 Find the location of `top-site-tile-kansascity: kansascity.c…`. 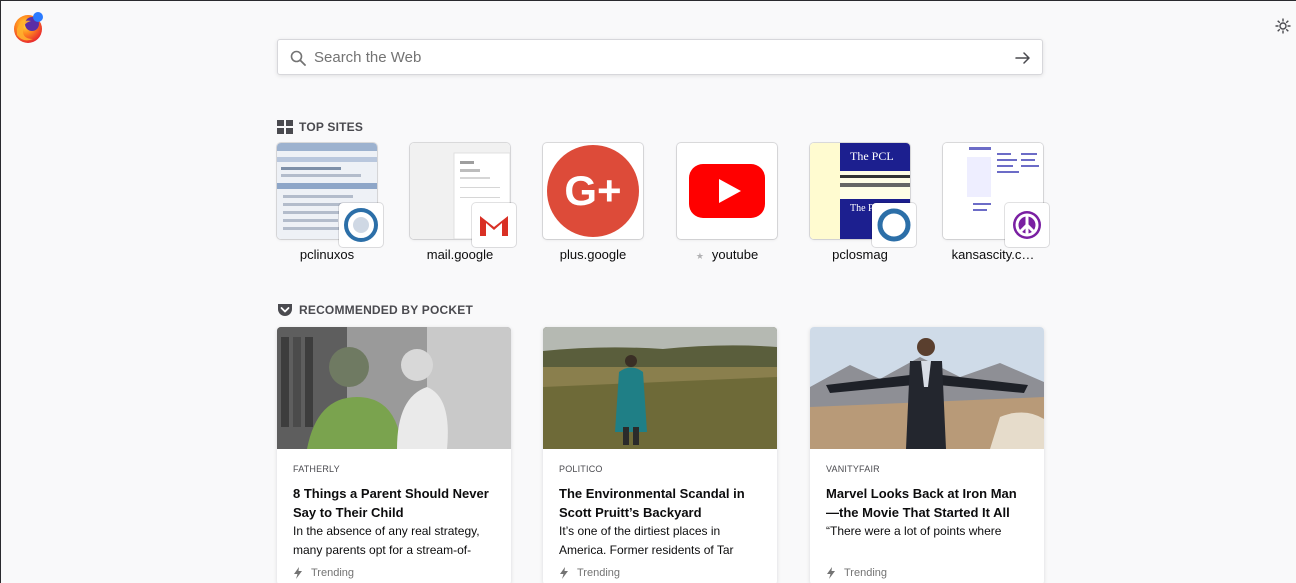

top-site-tile-kansascity: kansascity.c… is located at coordinates (996, 202).